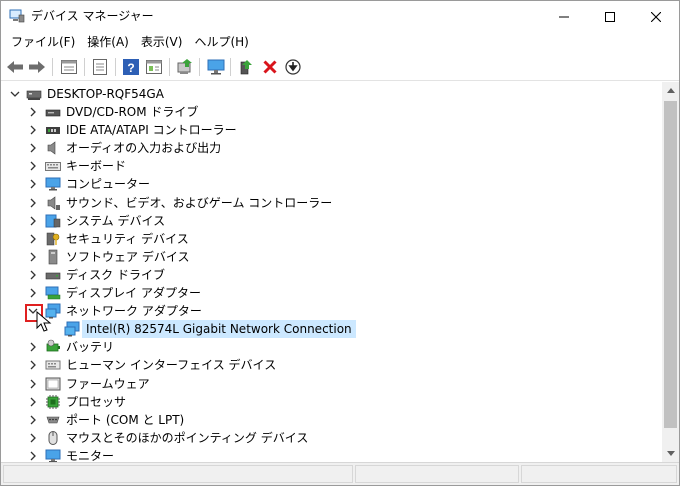  I want to click on tree-category-9: ディスク ドライブ, so click(331, 275).